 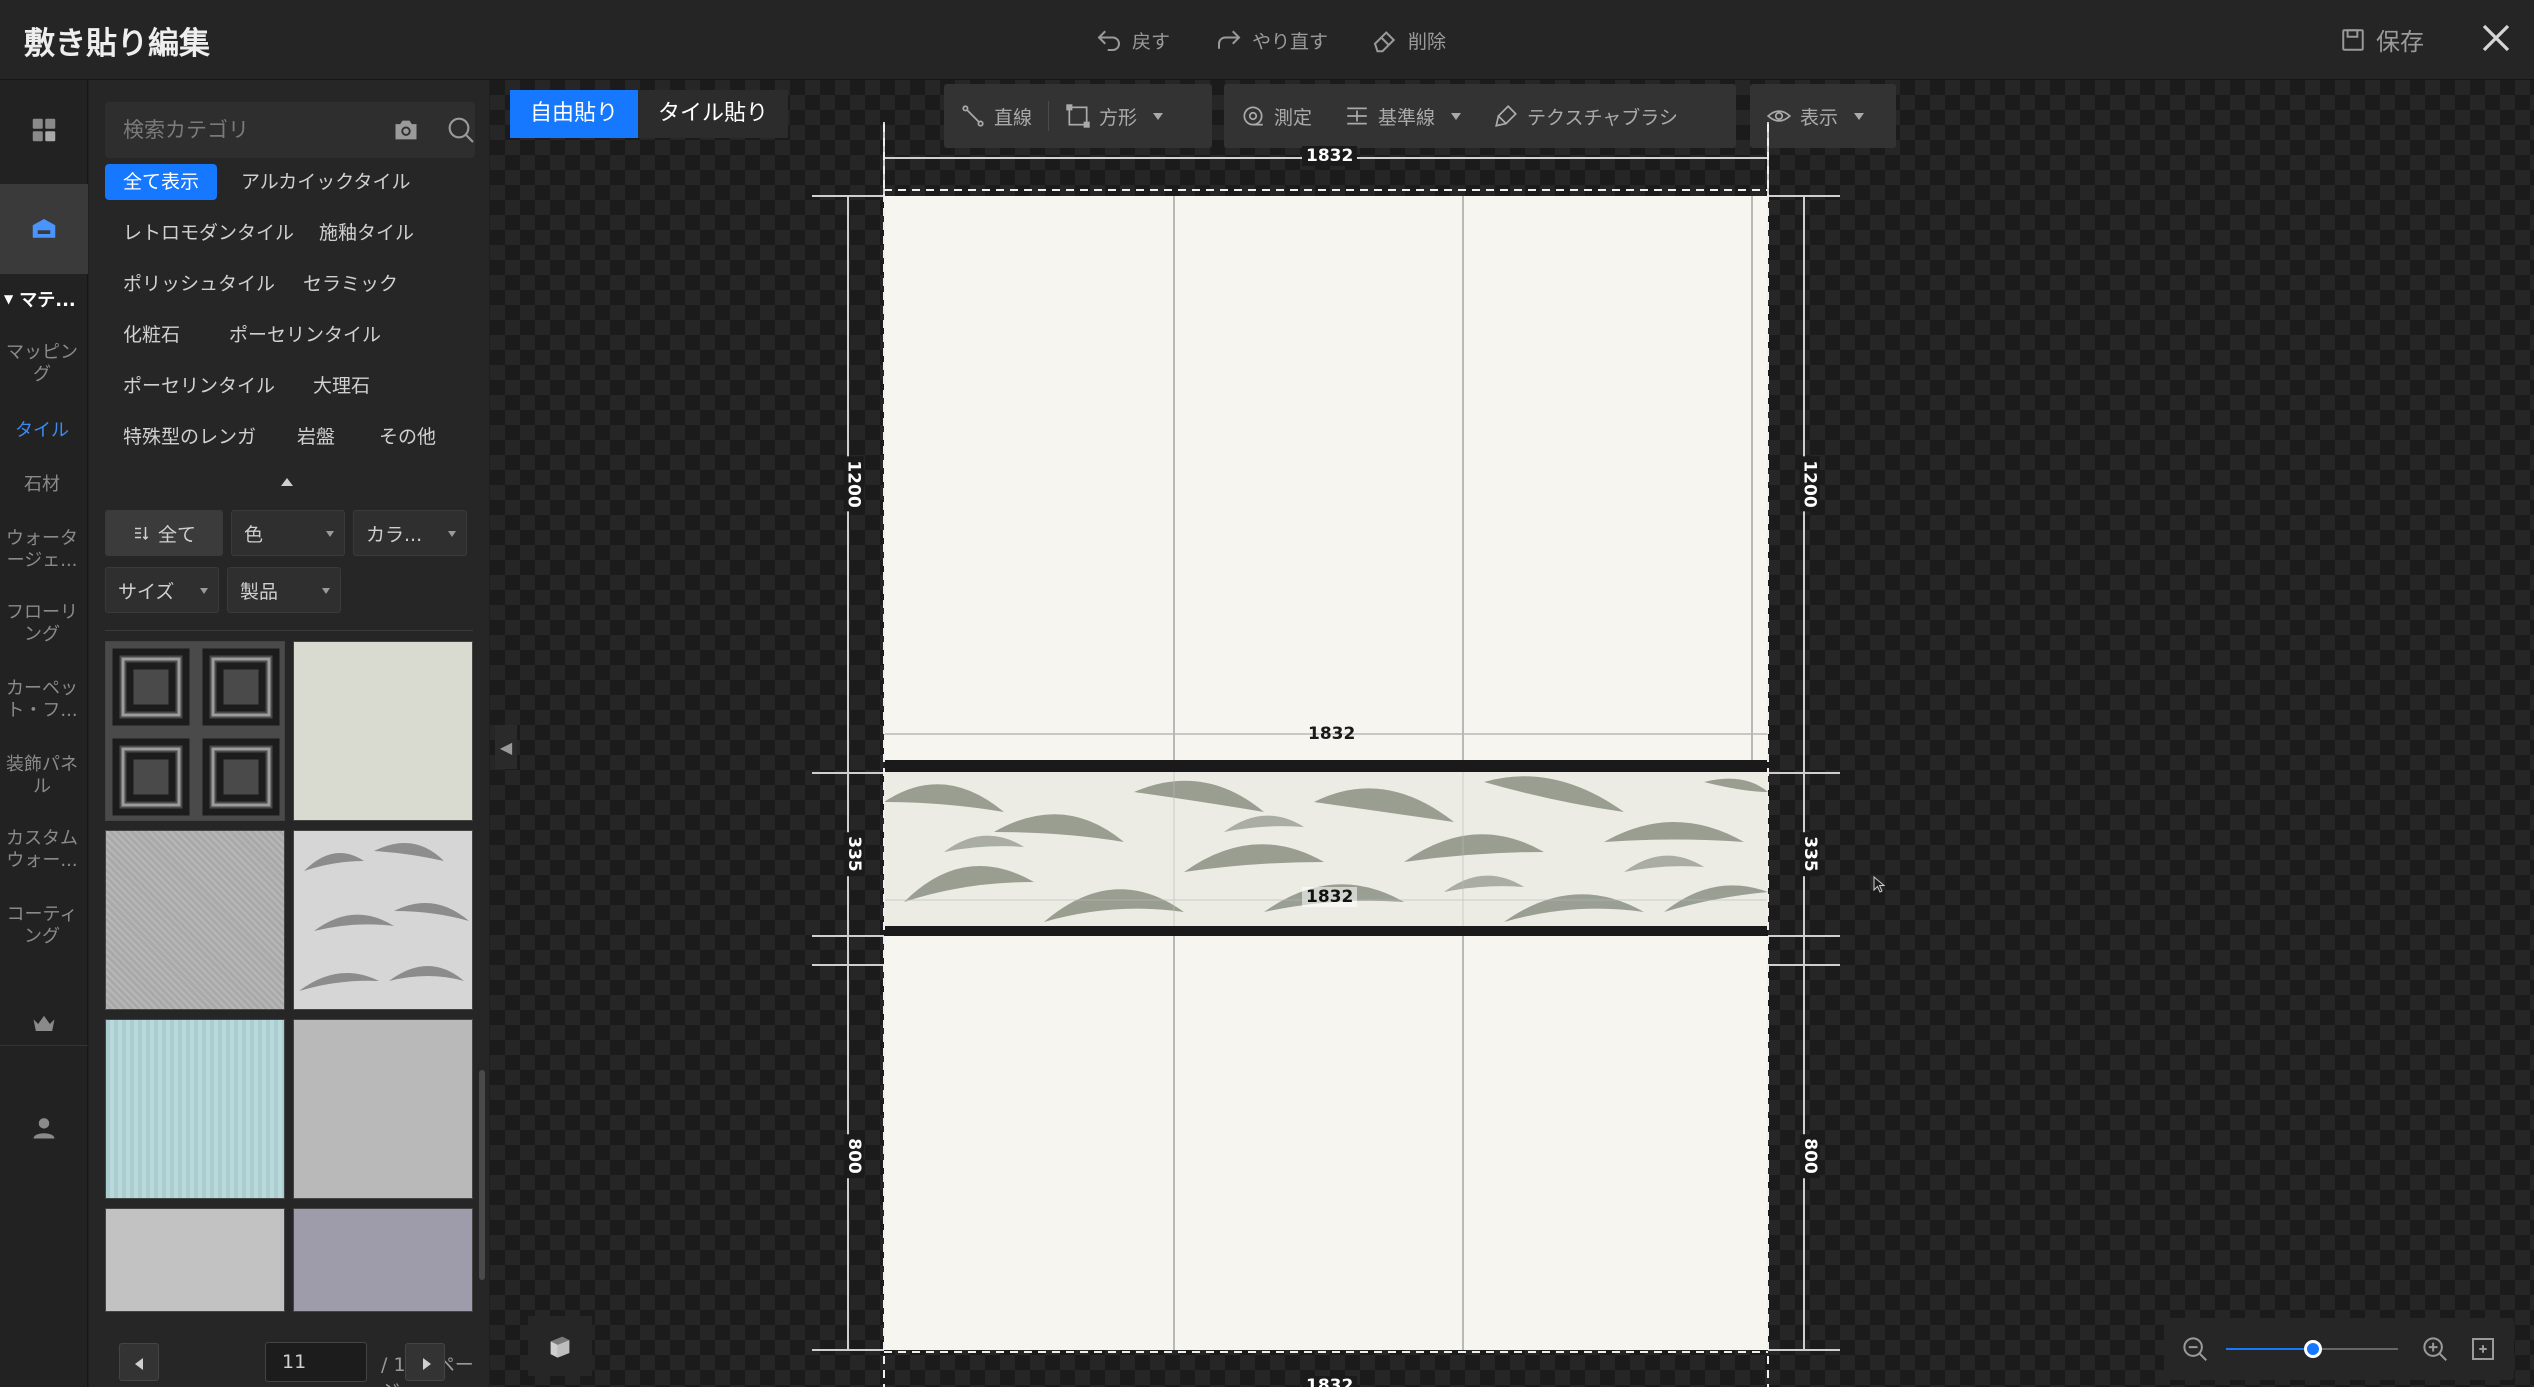 I want to click on category-chip: 施釉タイル, so click(x=366, y=233).